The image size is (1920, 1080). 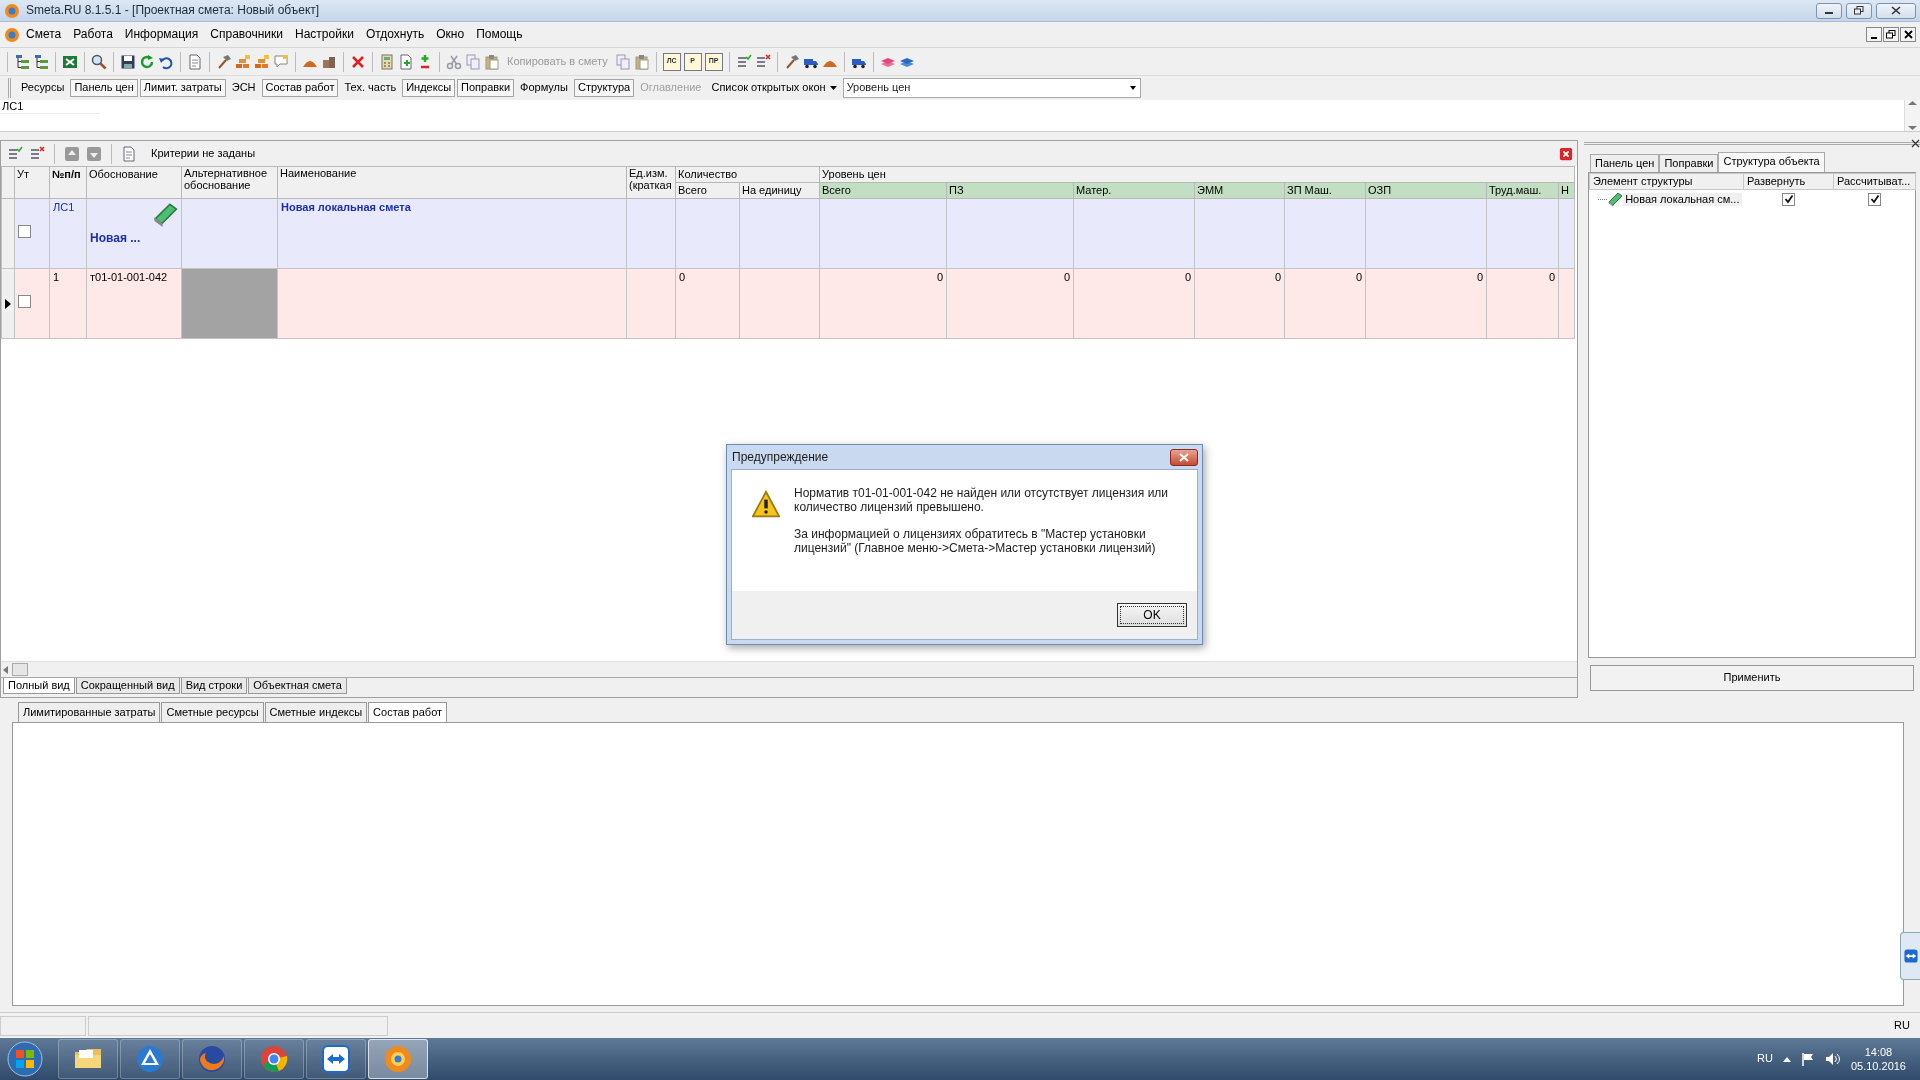 What do you see at coordinates (300, 88) in the screenshot?
I see `panel-button: Состав работ` at bounding box center [300, 88].